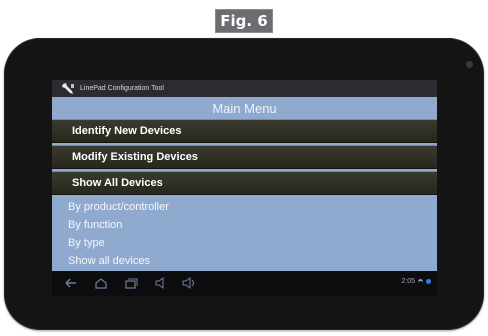 The image size is (488, 336). What do you see at coordinates (189, 283) in the screenshot?
I see `volume-up-icon` at bounding box center [189, 283].